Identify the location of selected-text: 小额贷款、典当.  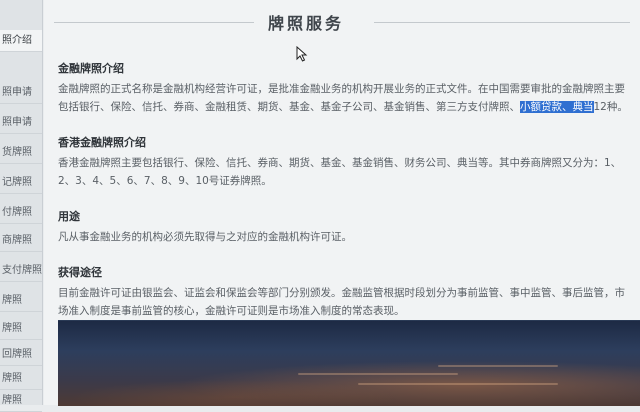
(557, 107).